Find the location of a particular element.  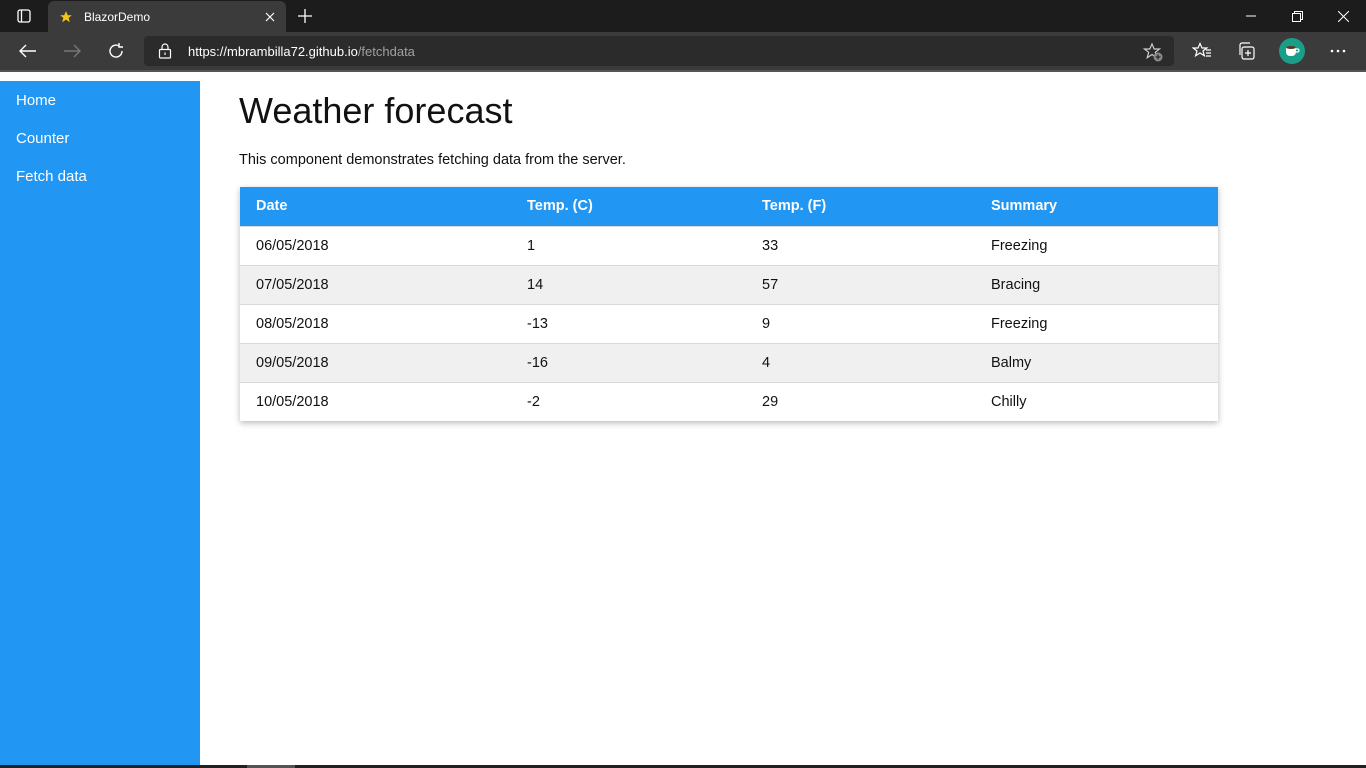

arrow-left-icon is located at coordinates (27, 51).